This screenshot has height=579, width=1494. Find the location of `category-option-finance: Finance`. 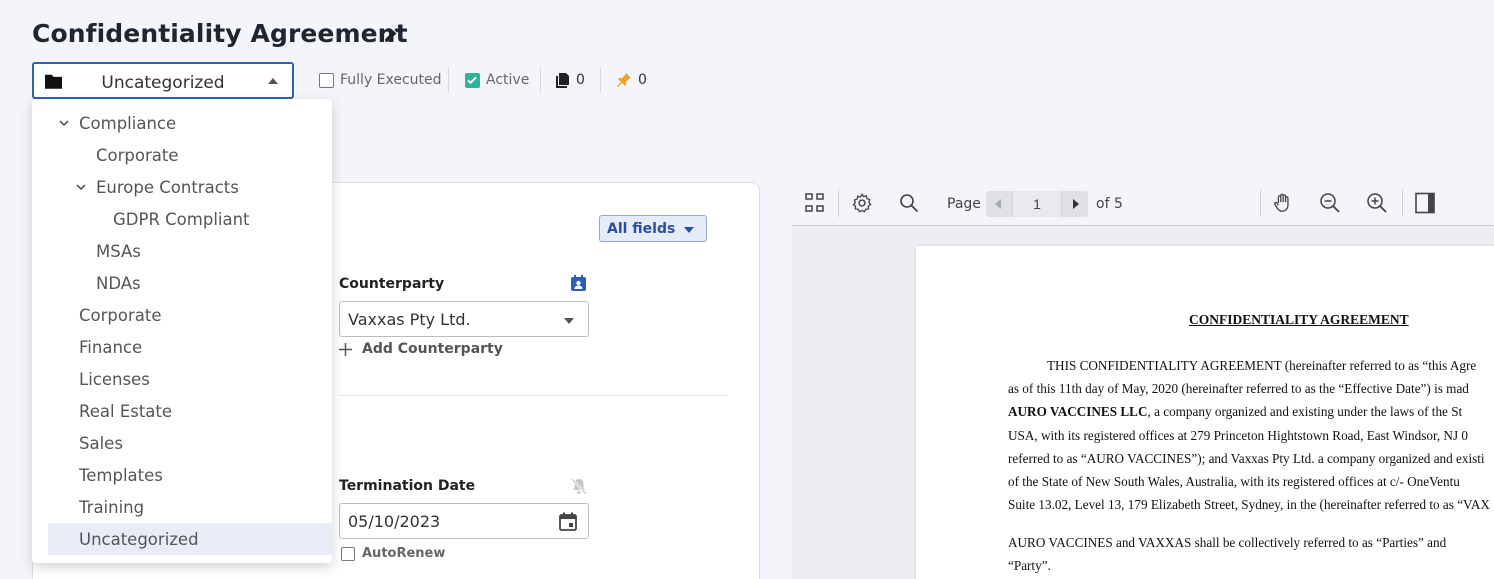

category-option-finance: Finance is located at coordinates (190, 347).